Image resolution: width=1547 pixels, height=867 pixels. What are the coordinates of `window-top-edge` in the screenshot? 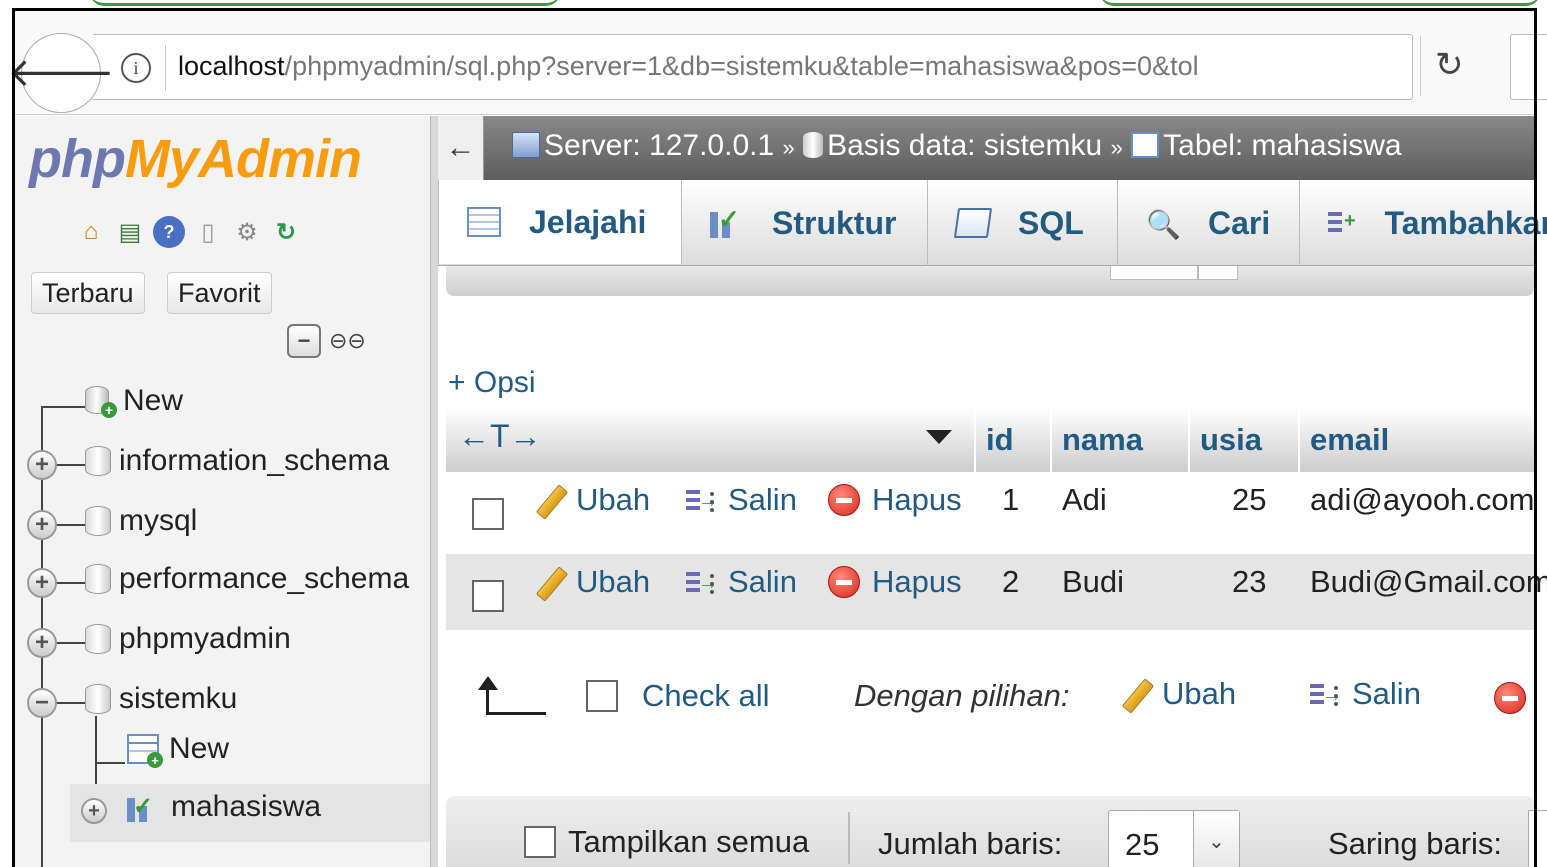 It's located at (773, 4).